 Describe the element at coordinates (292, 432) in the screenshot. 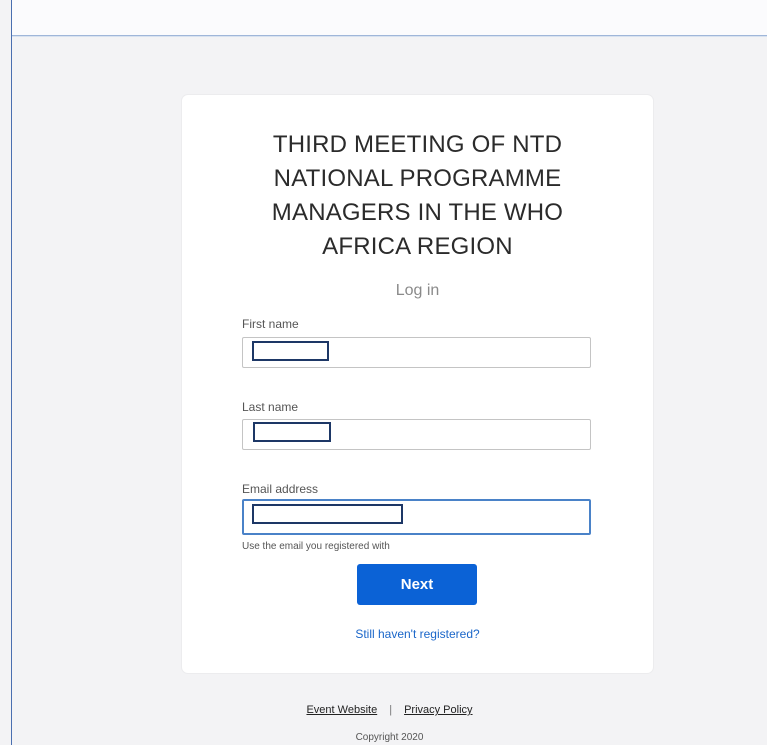

I see `last-name-redaction` at that location.